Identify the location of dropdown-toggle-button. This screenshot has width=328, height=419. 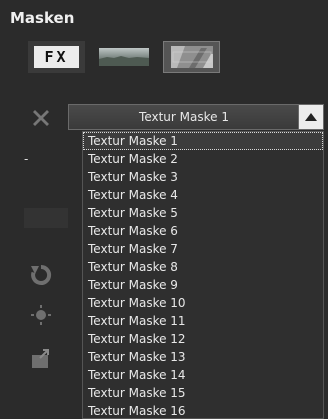
(310, 117).